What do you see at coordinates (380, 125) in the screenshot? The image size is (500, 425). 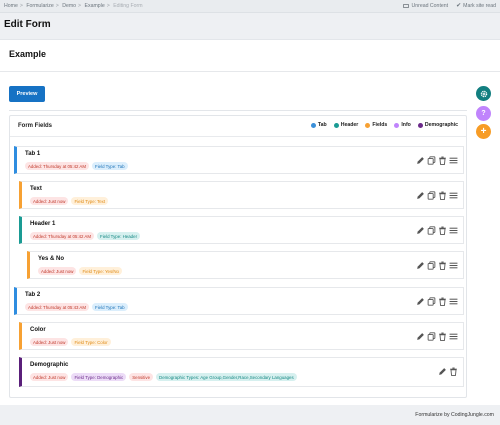 I see `legend-label: Fields` at bounding box center [380, 125].